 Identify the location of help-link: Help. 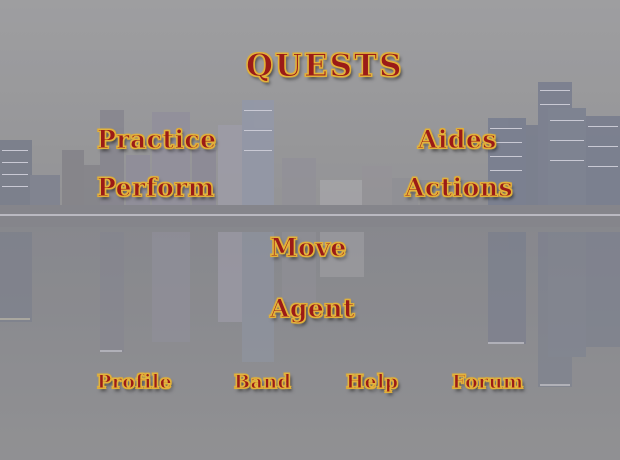
(372, 382).